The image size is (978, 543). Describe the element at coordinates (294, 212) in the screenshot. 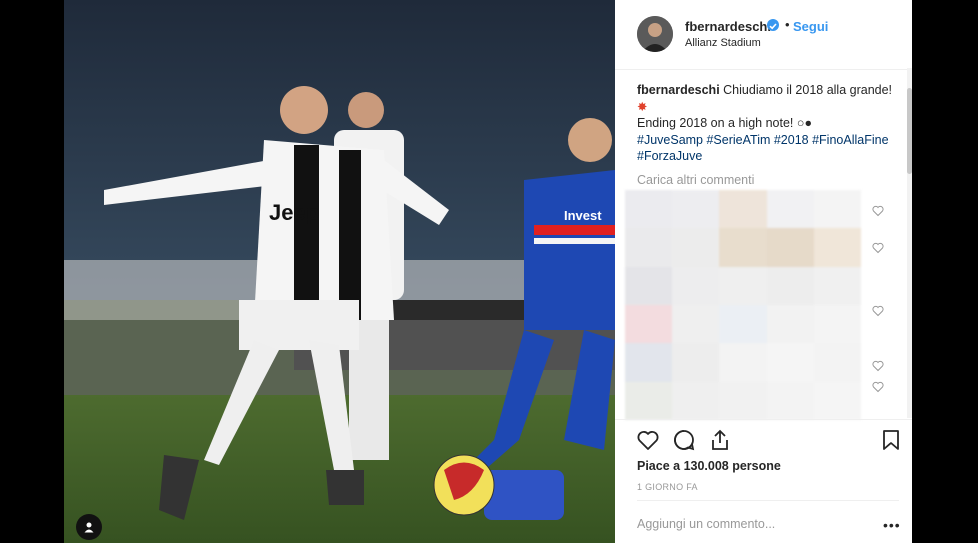

I see `jersey-sponsor-text: Jeep` at that location.